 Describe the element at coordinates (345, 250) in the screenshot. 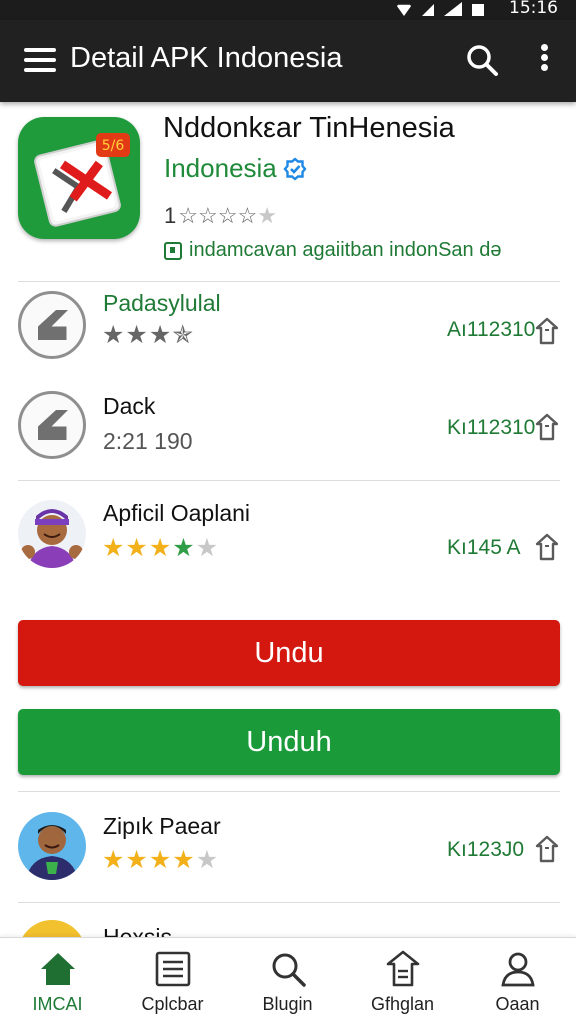

I see `app-note-text: indamcavan agaiitban indonSan də` at that location.